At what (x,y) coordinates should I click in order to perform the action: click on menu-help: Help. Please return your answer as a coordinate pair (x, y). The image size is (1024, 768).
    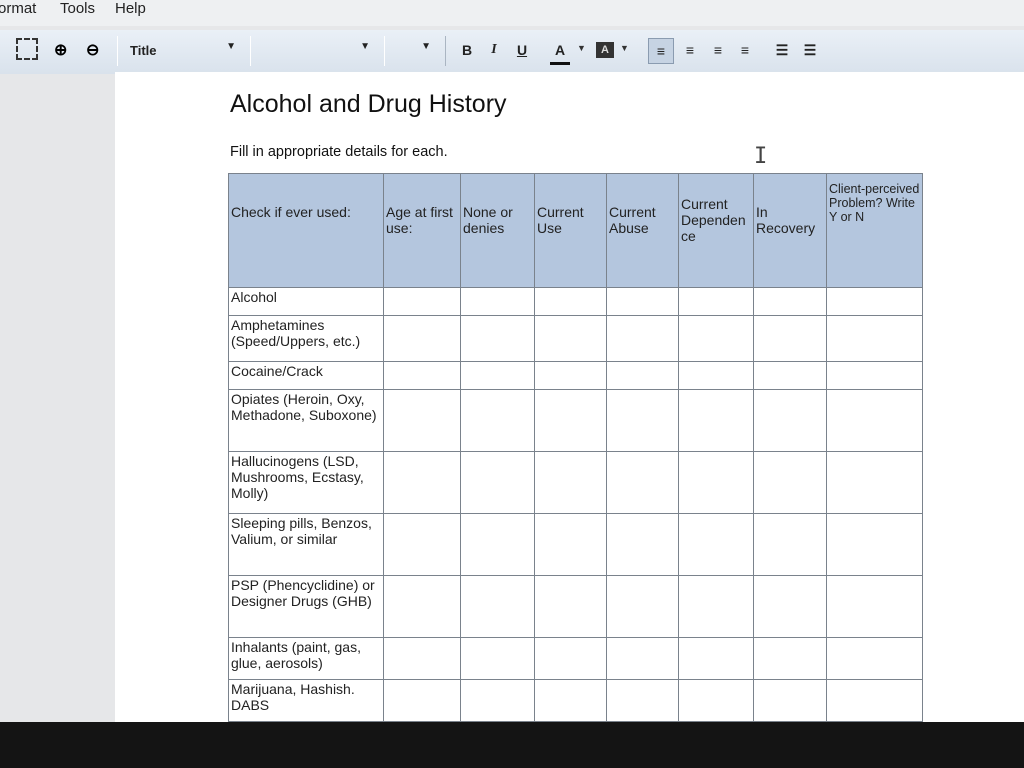
    Looking at the image, I should click on (130, 8).